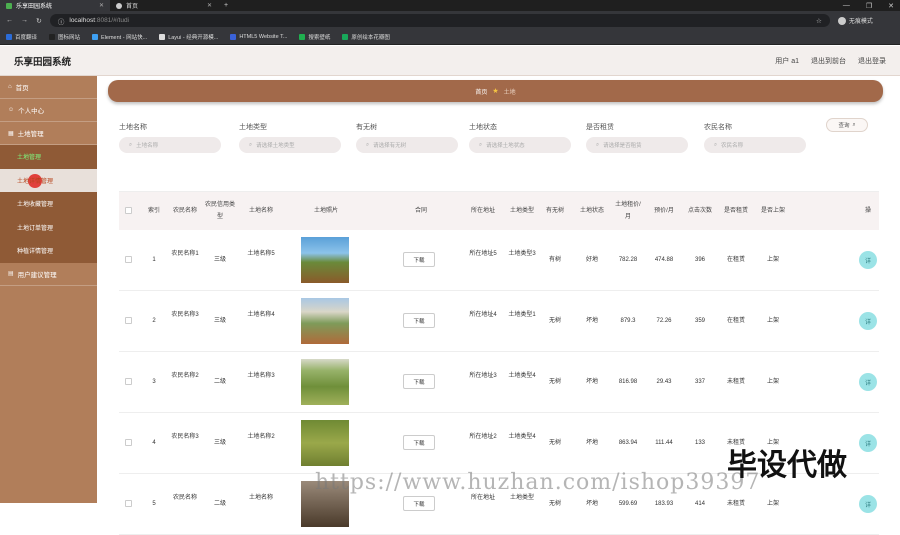  What do you see at coordinates (819, 21) in the screenshot?
I see `star-icon: ☆` at bounding box center [819, 21].